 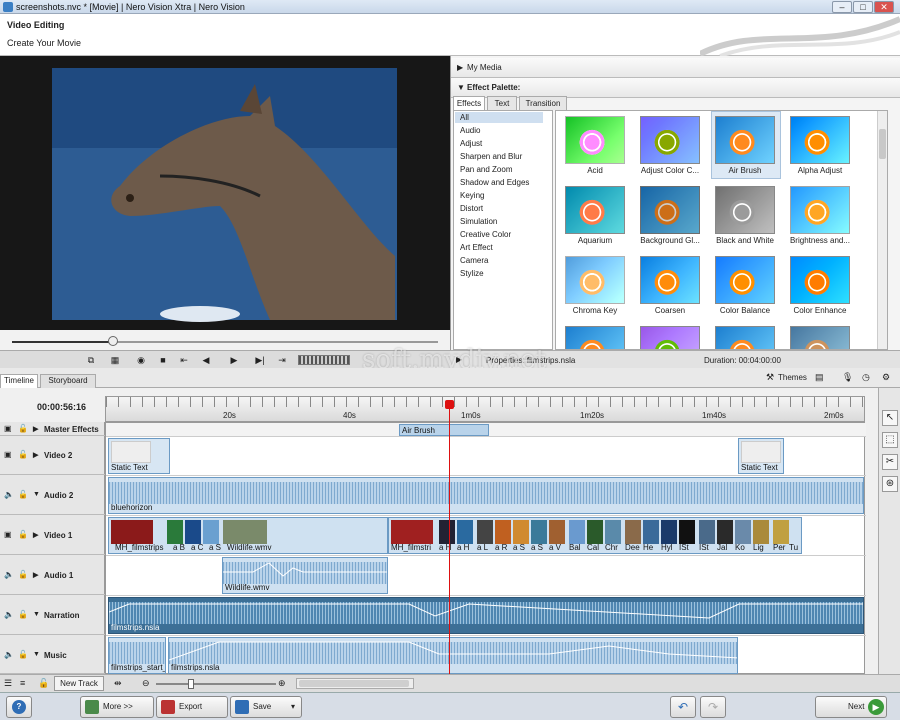 What do you see at coordinates (113, 341) in the screenshot?
I see `scrubber-handle` at bounding box center [113, 341].